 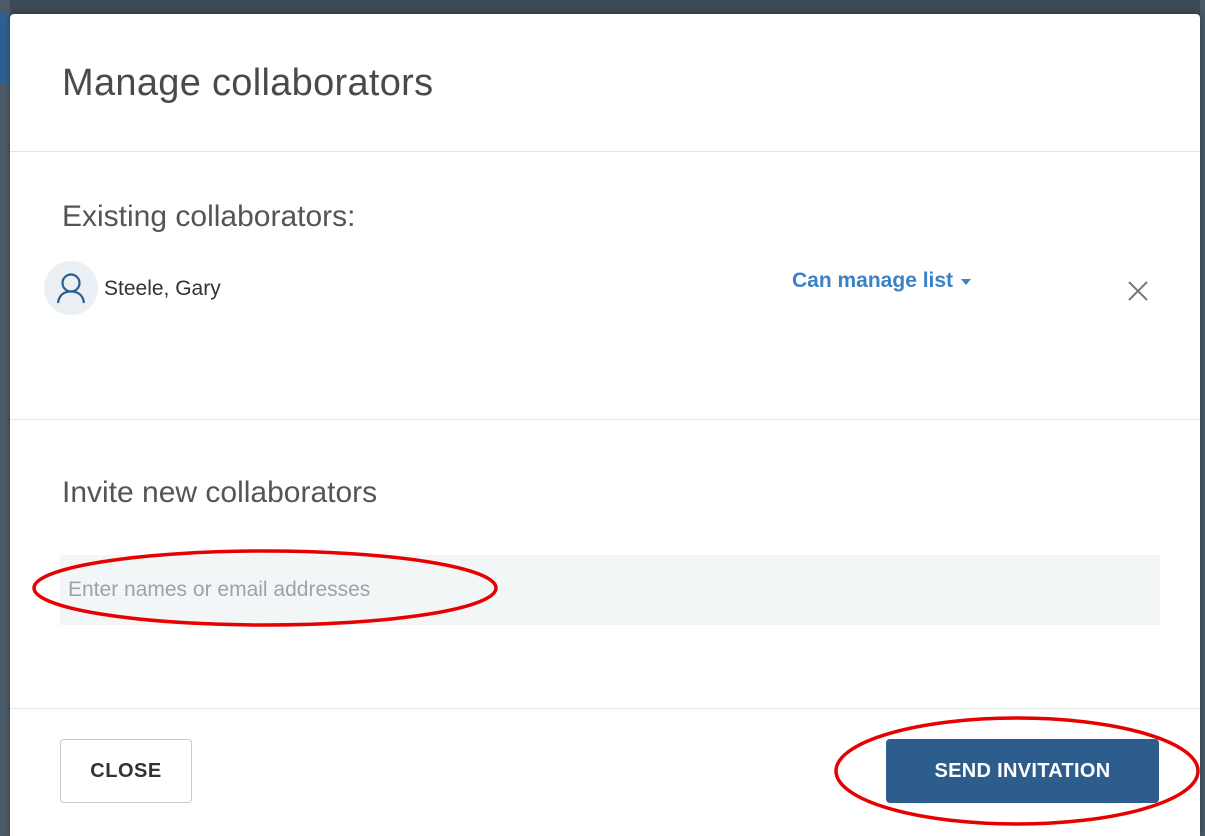 What do you see at coordinates (220, 492) in the screenshot?
I see `invite-heading: Invite new collaborators` at bounding box center [220, 492].